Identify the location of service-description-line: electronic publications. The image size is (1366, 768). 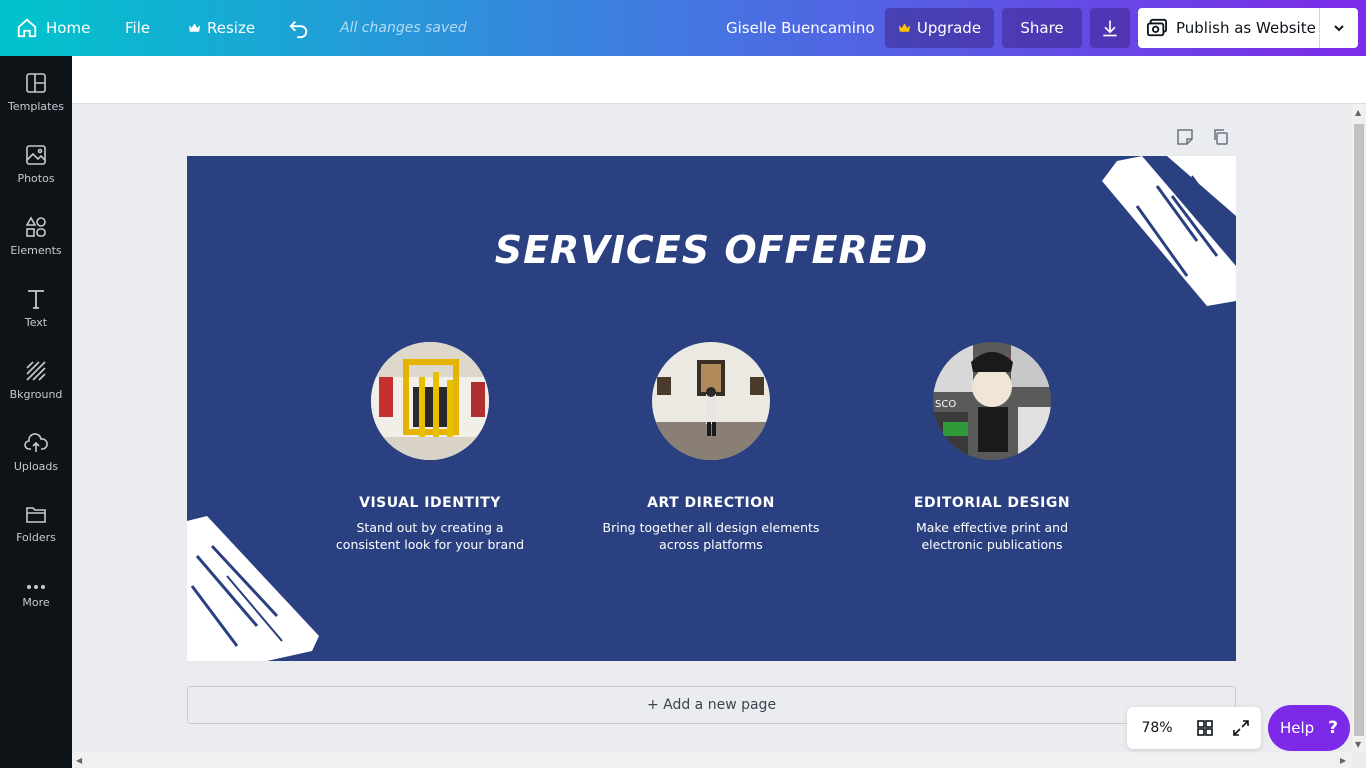
(992, 544).